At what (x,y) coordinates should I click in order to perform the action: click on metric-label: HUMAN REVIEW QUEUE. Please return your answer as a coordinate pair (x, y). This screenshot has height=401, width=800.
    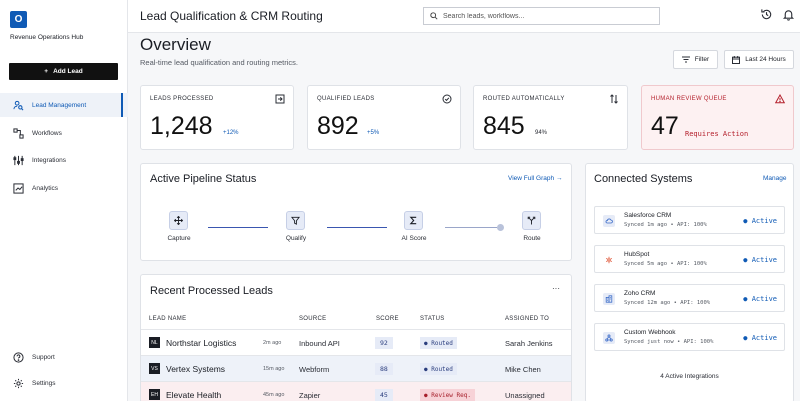
    Looking at the image, I should click on (689, 99).